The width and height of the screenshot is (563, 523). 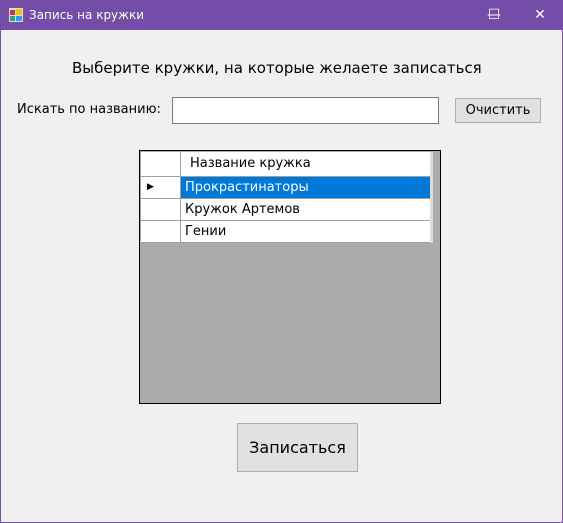 What do you see at coordinates (431, 197) in the screenshot?
I see `grid-column-edge` at bounding box center [431, 197].